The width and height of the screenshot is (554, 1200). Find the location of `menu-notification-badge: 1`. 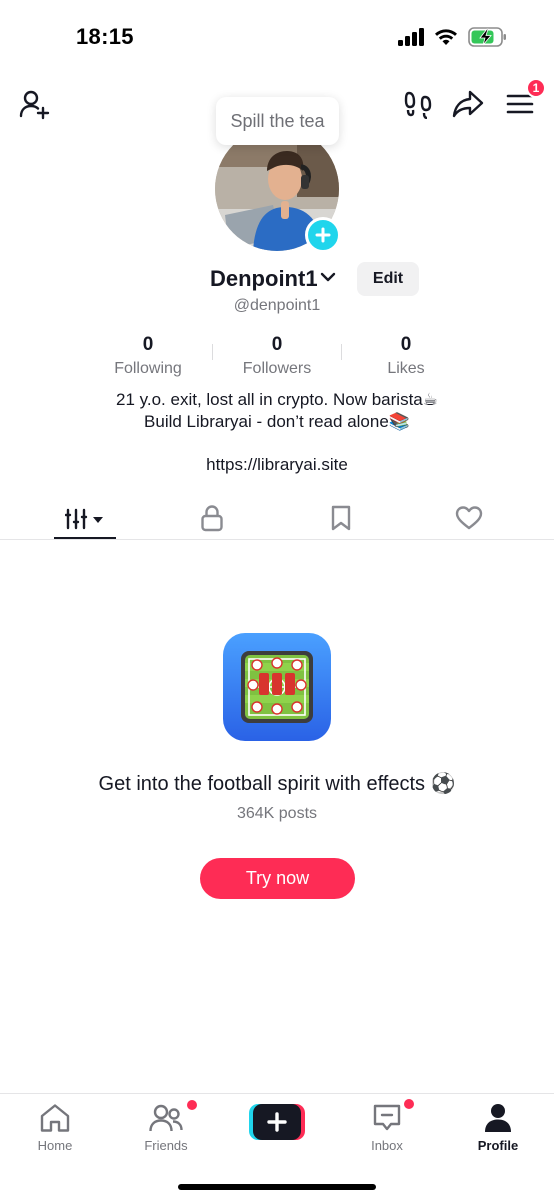

menu-notification-badge: 1 is located at coordinates (536, 88).